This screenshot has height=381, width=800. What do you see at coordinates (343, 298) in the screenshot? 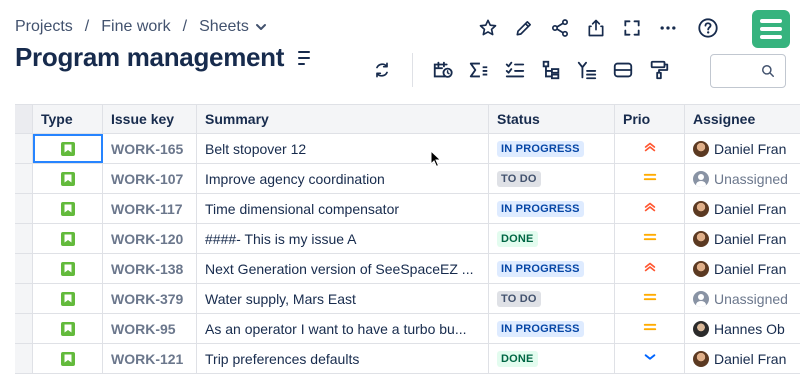
I see `summary-cell: Water supply, Mars East` at bounding box center [343, 298].